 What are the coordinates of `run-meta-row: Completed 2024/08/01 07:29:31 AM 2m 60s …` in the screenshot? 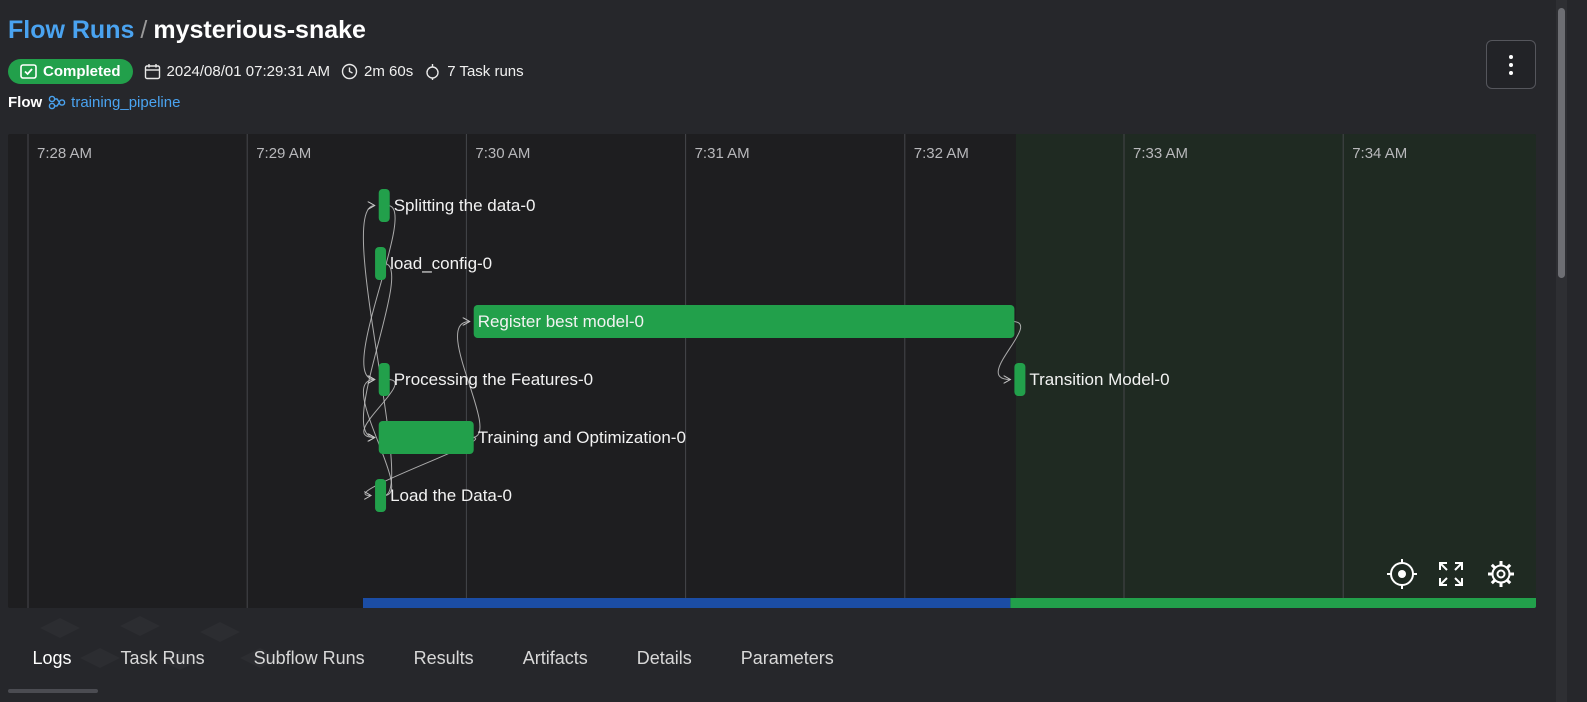 It's located at (266, 71).